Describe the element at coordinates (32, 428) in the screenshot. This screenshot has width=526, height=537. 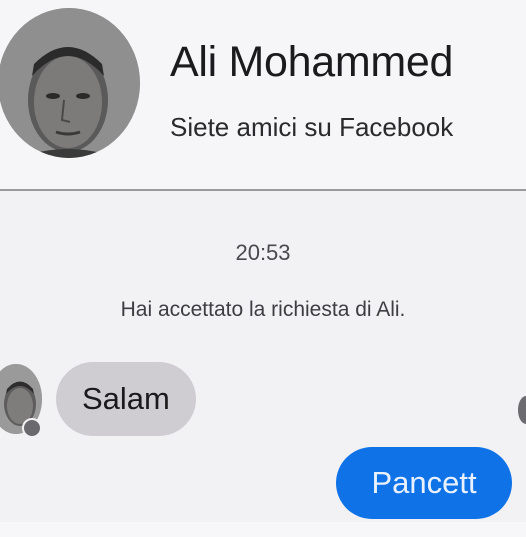
I see `messenger-badge-icon` at that location.